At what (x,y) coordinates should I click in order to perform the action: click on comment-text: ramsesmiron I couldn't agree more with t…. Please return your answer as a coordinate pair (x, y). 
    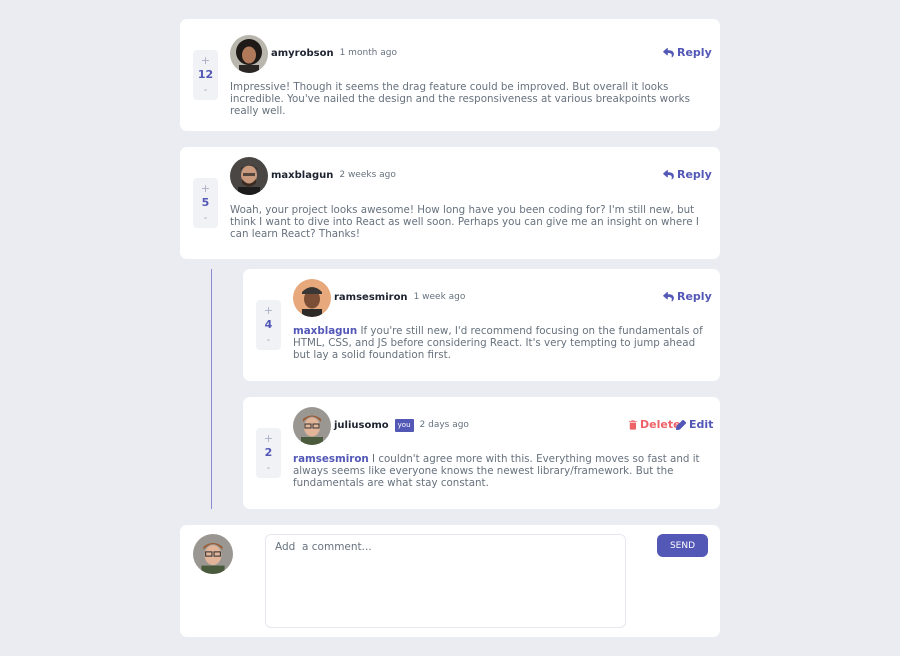
    Looking at the image, I should click on (500, 471).